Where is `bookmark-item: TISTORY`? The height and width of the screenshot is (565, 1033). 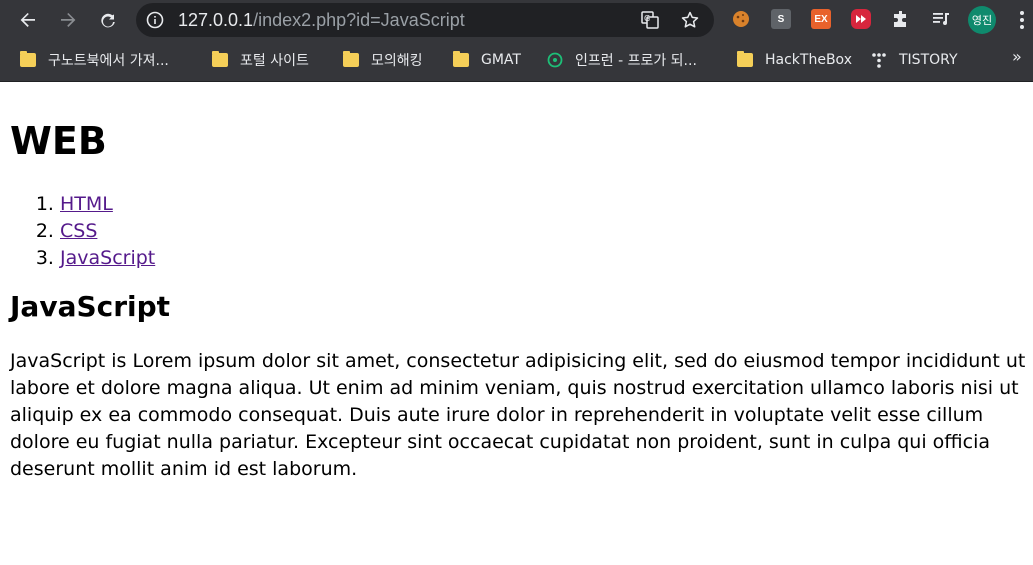
bookmark-item: TISTORY is located at coordinates (914, 60).